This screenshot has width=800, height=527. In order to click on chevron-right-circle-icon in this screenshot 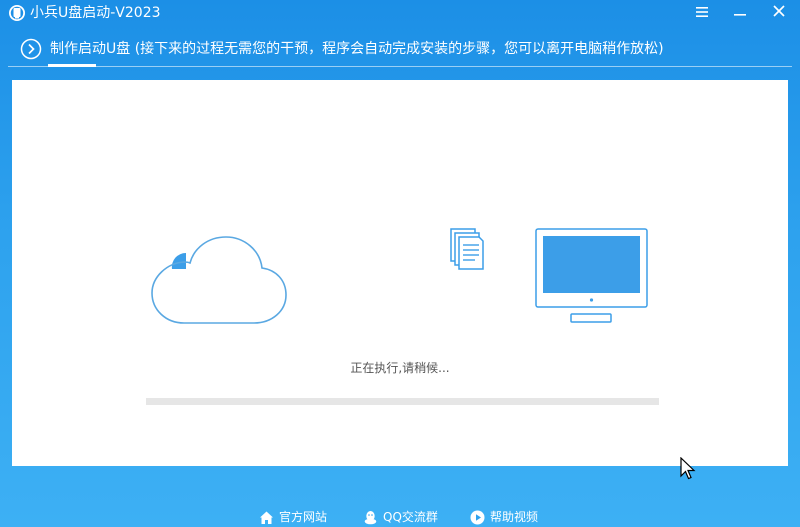, I will do `click(31, 49)`.